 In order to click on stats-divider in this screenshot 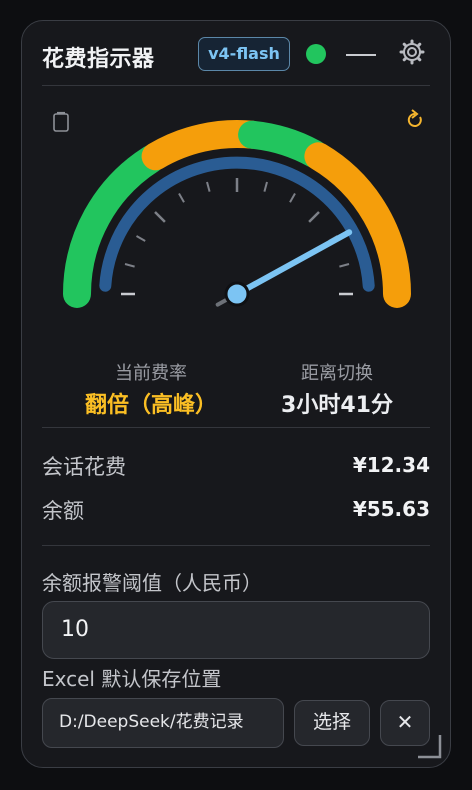, I will do `click(236, 427)`.